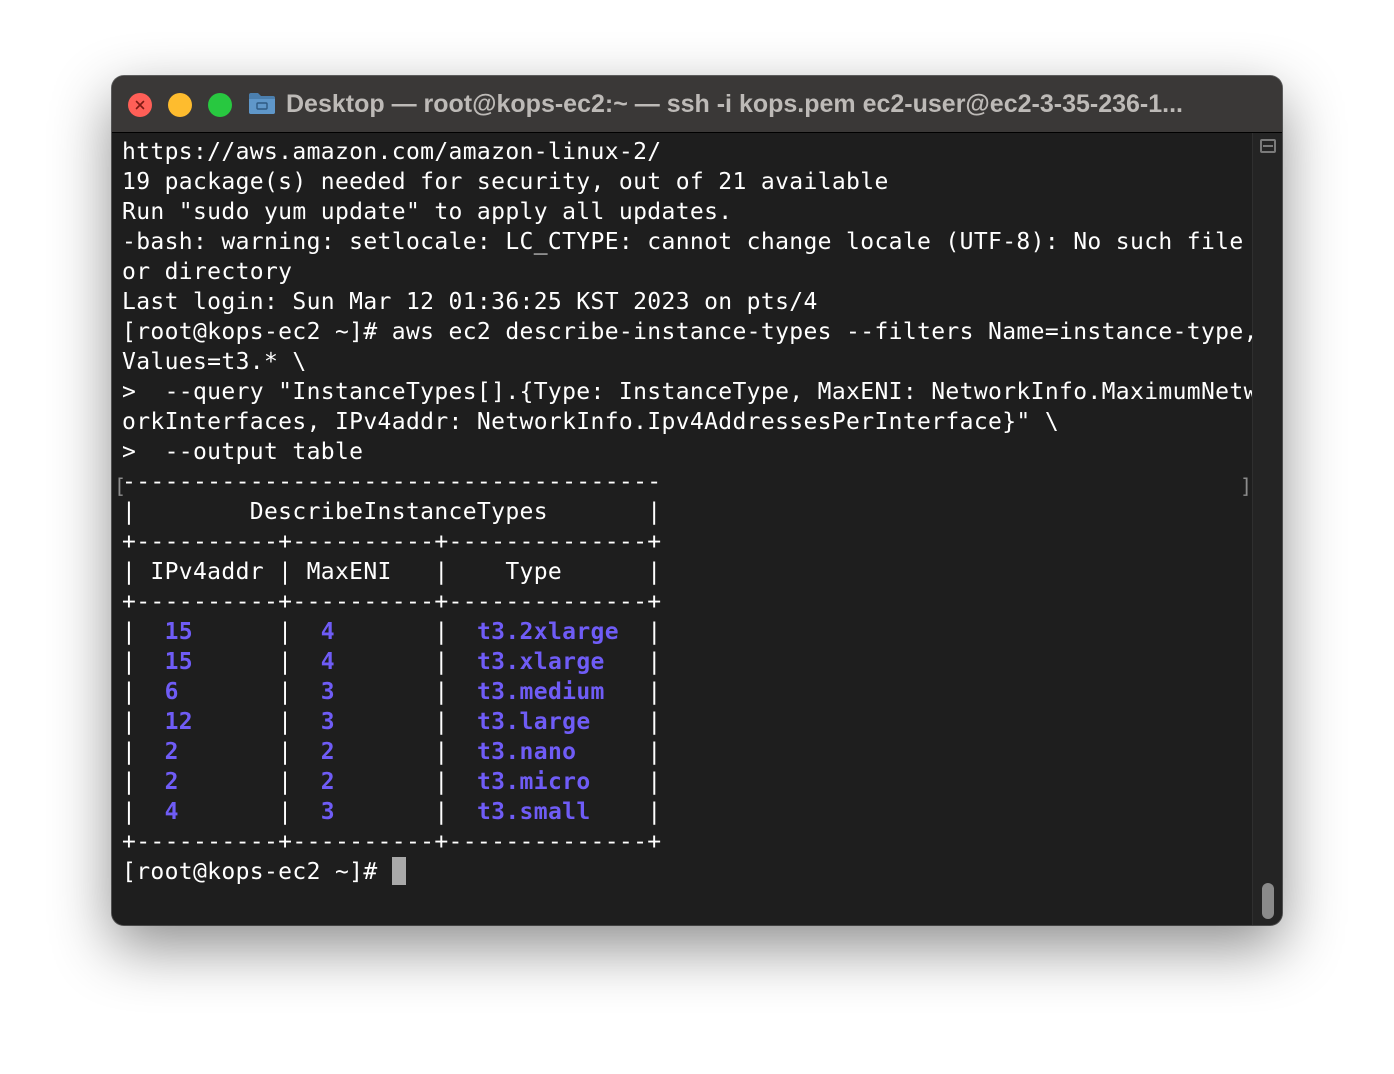 The image size is (1394, 1074). Describe the element at coordinates (262, 103) in the screenshot. I see `folder-icon` at that location.